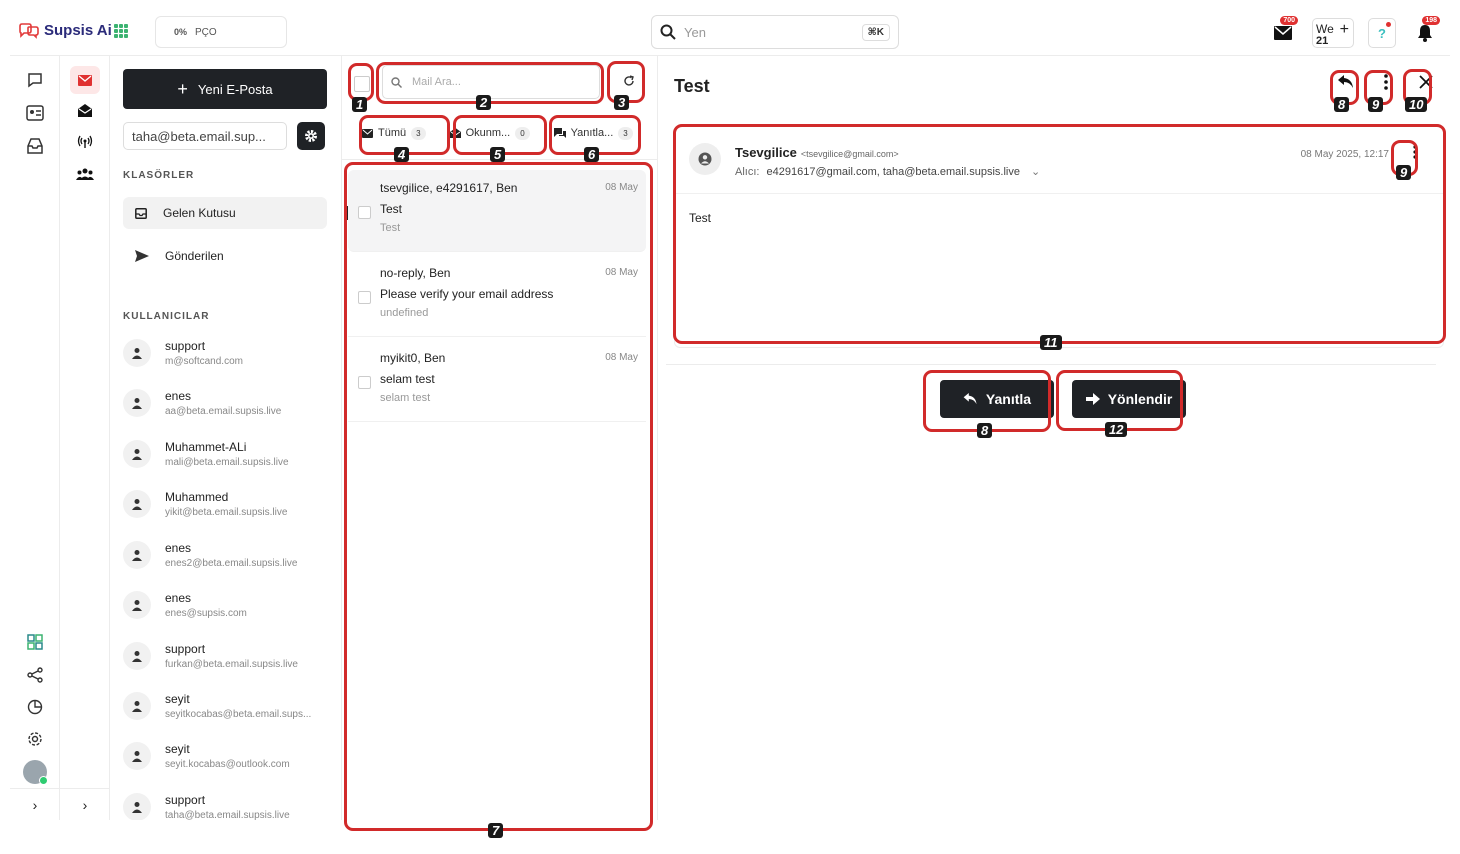  I want to click on message-more-button, so click(1415, 152).